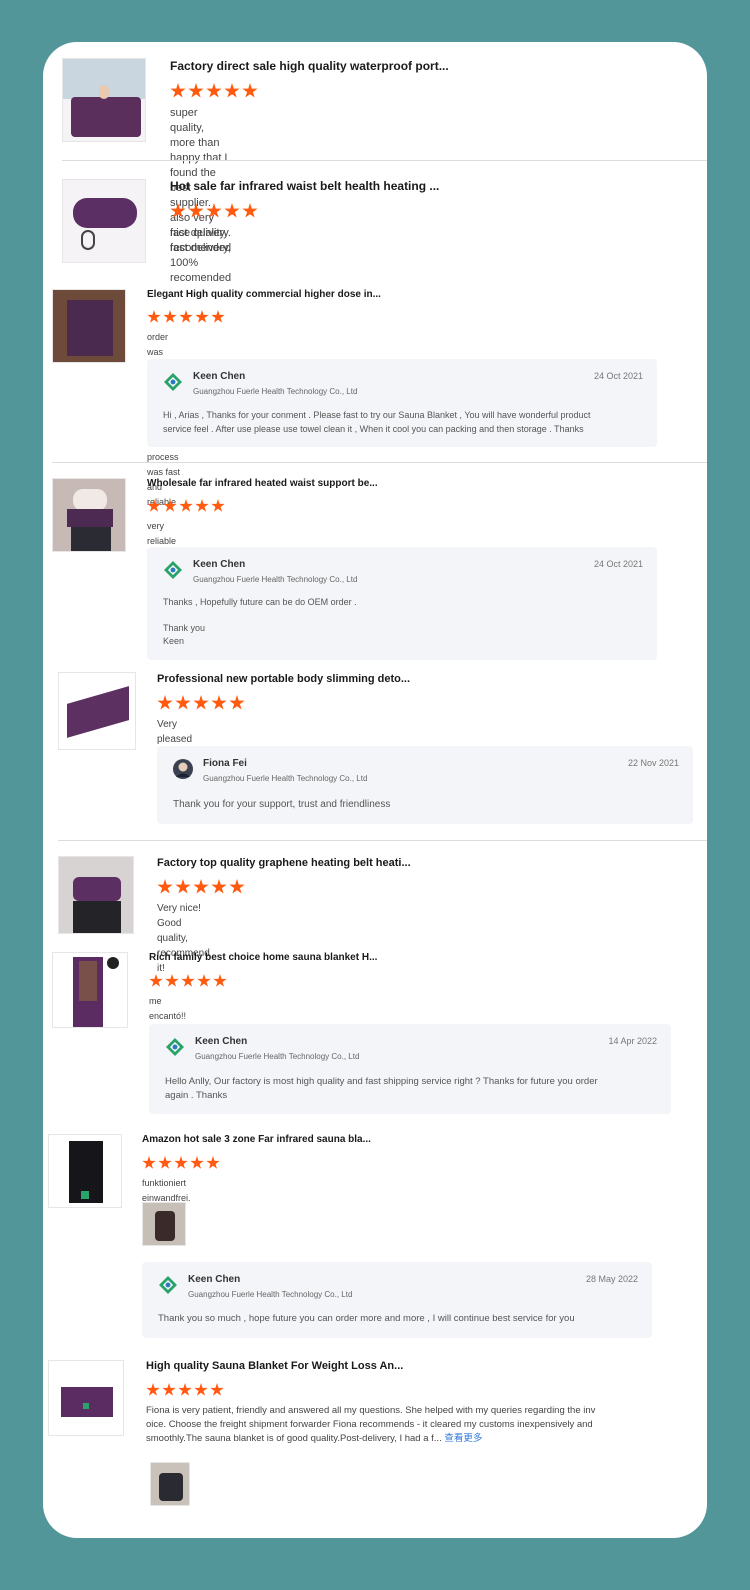 The width and height of the screenshot is (750, 1590). Describe the element at coordinates (219, 564) in the screenshot. I see `reply-author: Keen Chen` at that location.